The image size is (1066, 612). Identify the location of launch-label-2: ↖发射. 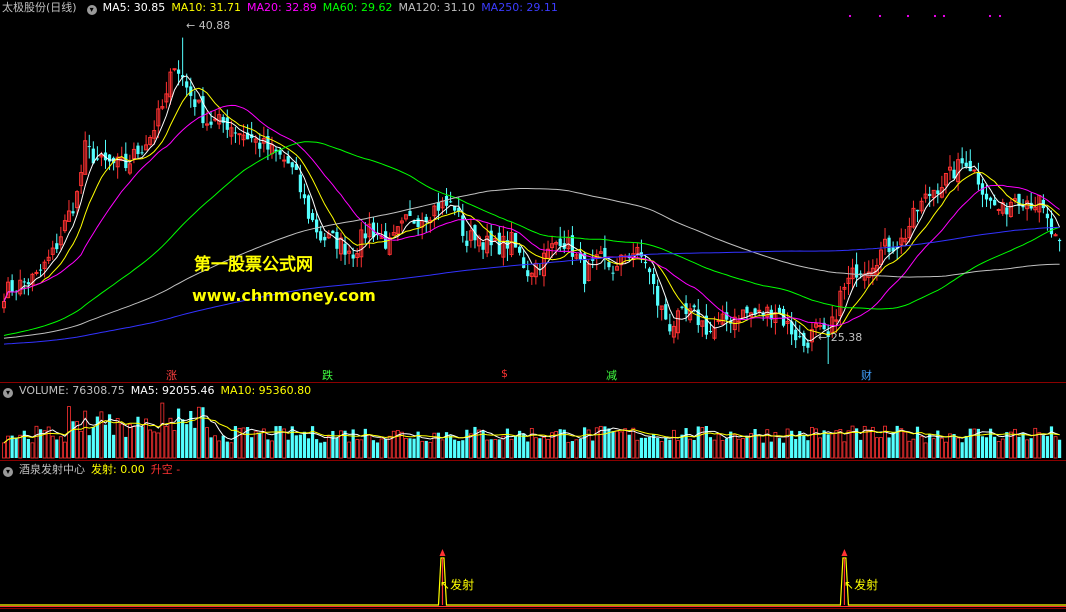
(861, 585).